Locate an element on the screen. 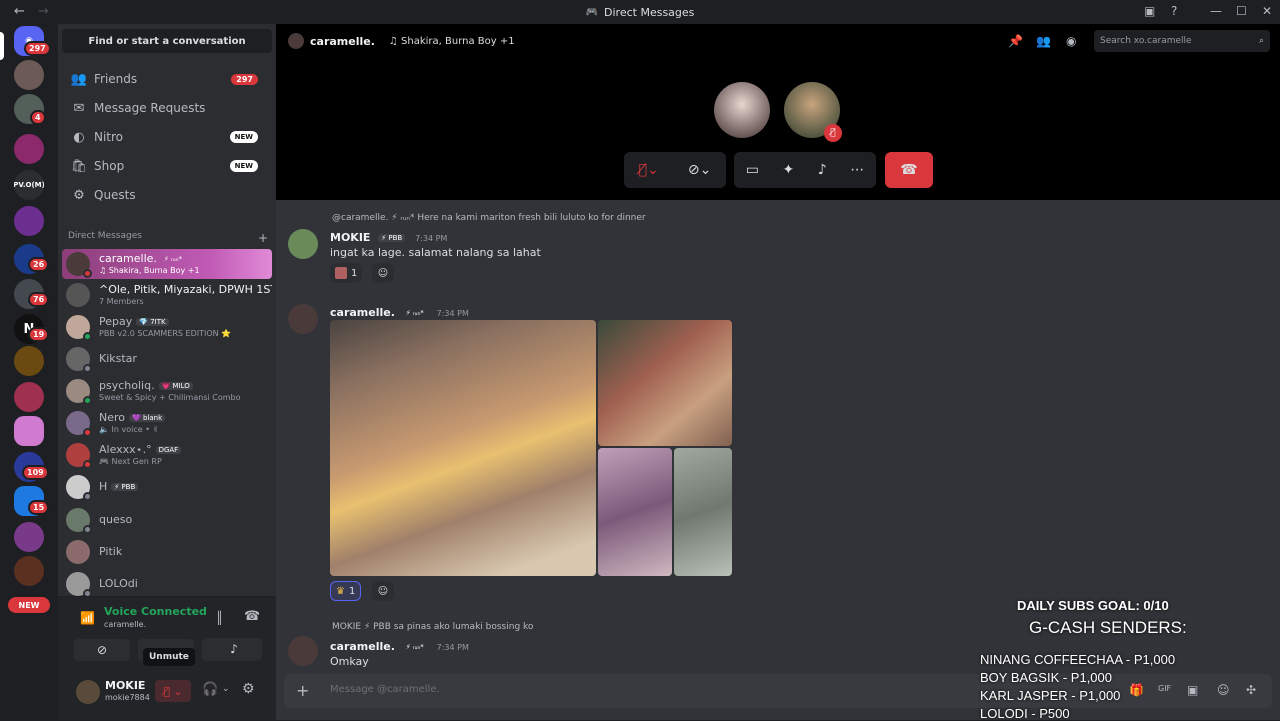 This screenshot has height=721, width=1280. soundboard-icon: ♪ is located at coordinates (822, 170).